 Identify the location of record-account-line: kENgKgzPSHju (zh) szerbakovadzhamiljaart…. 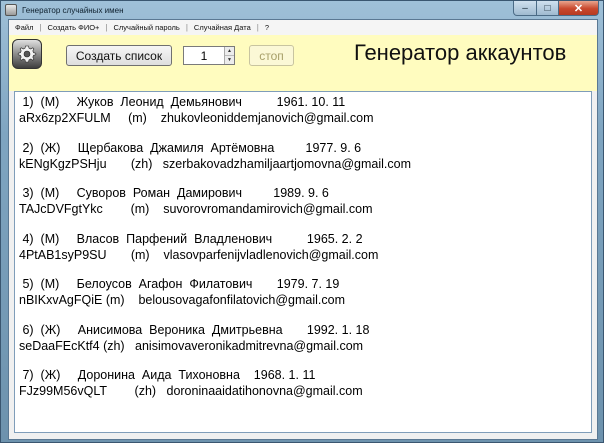
(215, 163).